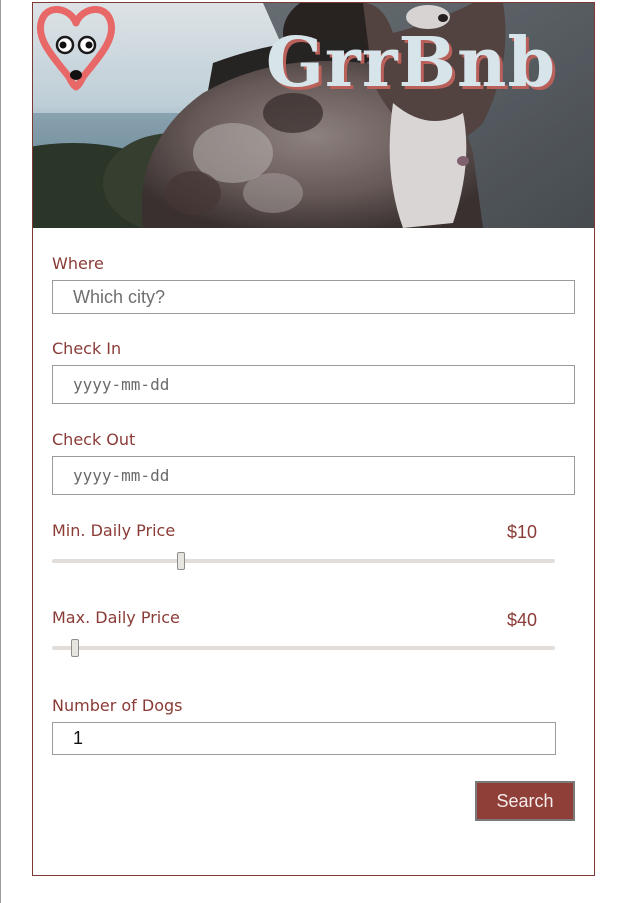 This screenshot has height=903, width=623. I want to click on dogs-count-input, so click(304, 738).